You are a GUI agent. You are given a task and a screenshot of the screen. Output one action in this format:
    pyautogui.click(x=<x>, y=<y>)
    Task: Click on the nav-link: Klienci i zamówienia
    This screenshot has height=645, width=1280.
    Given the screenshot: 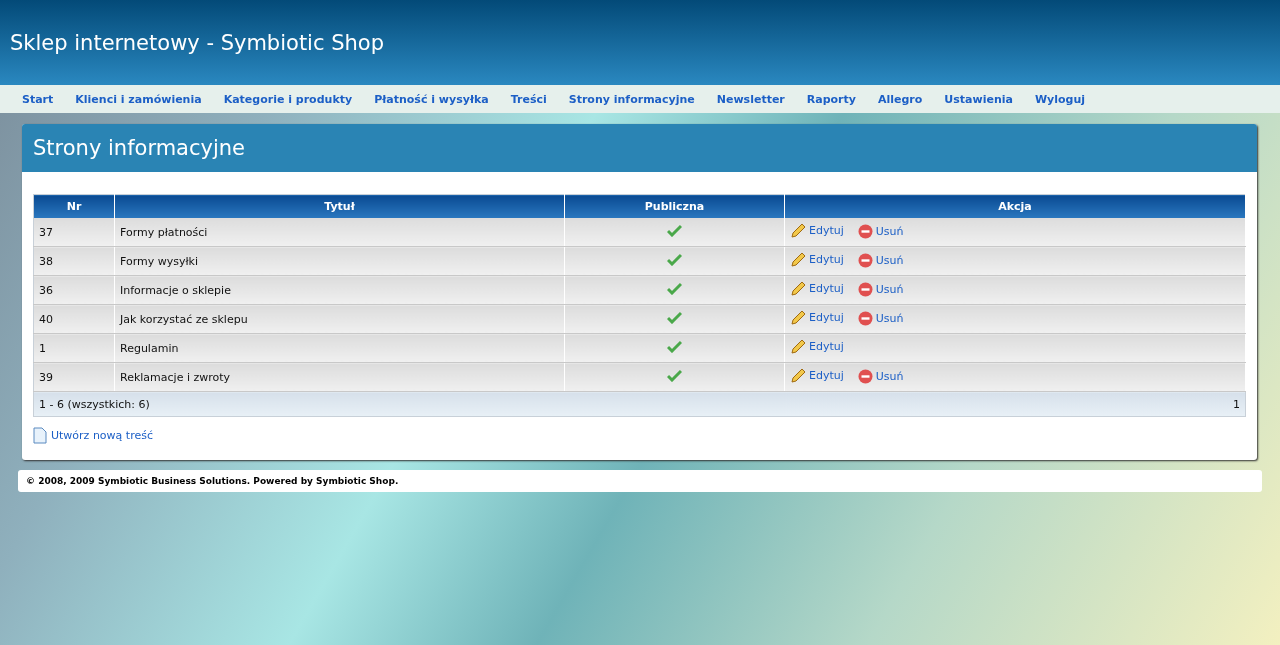 What is the action you would take?
    pyautogui.click(x=138, y=99)
    